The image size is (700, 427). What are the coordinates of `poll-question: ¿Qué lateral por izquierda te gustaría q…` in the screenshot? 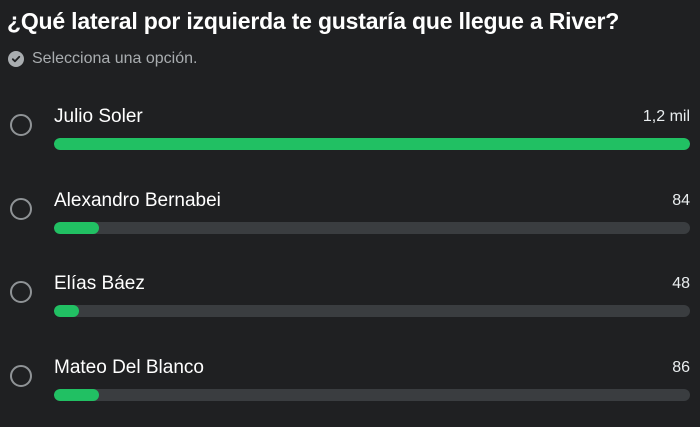 It's located at (313, 21).